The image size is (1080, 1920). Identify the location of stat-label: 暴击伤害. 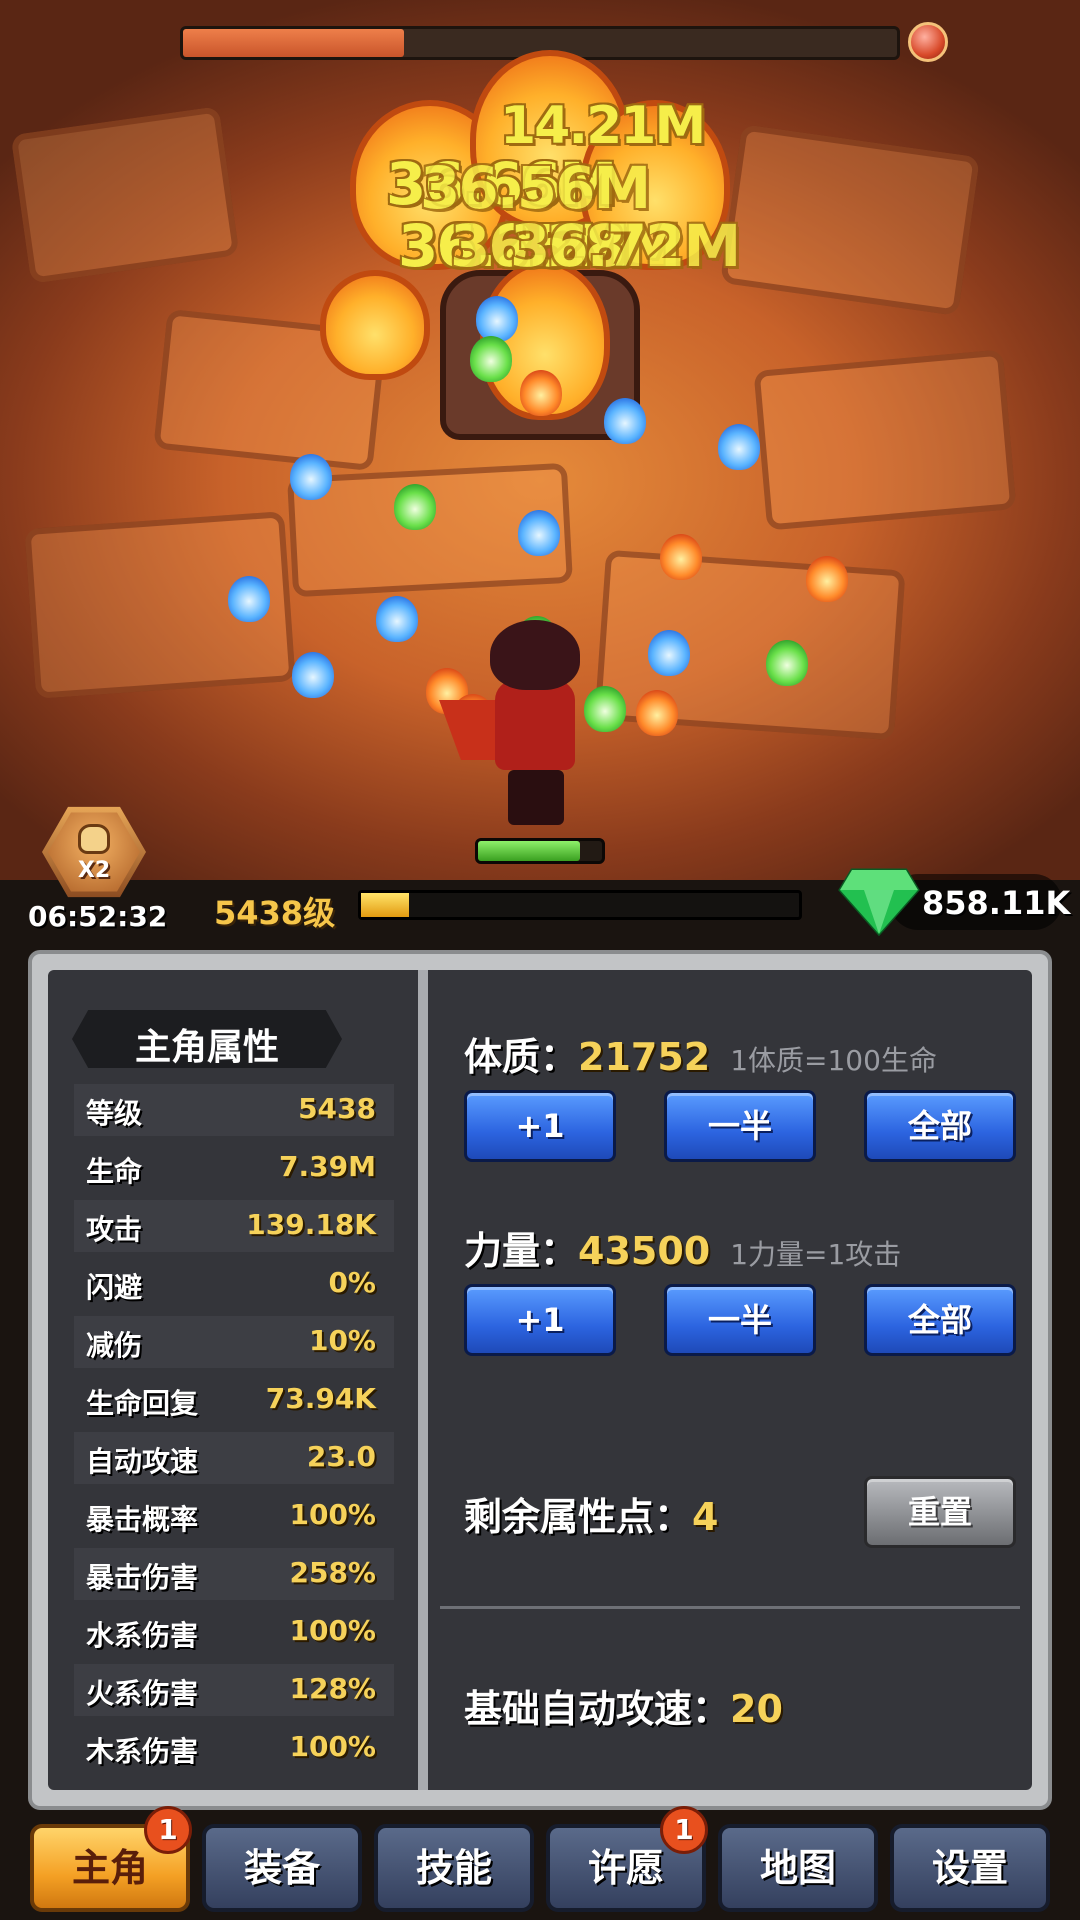
(142, 1577).